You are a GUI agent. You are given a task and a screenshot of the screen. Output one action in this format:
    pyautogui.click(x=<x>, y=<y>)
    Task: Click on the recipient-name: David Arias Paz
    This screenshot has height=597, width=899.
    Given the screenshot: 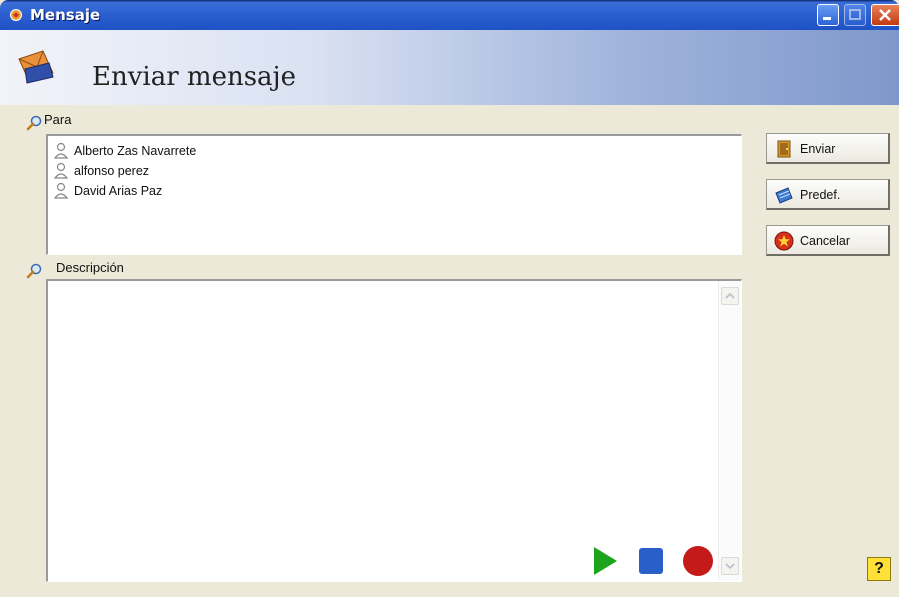 What is the action you would take?
    pyautogui.click(x=118, y=191)
    